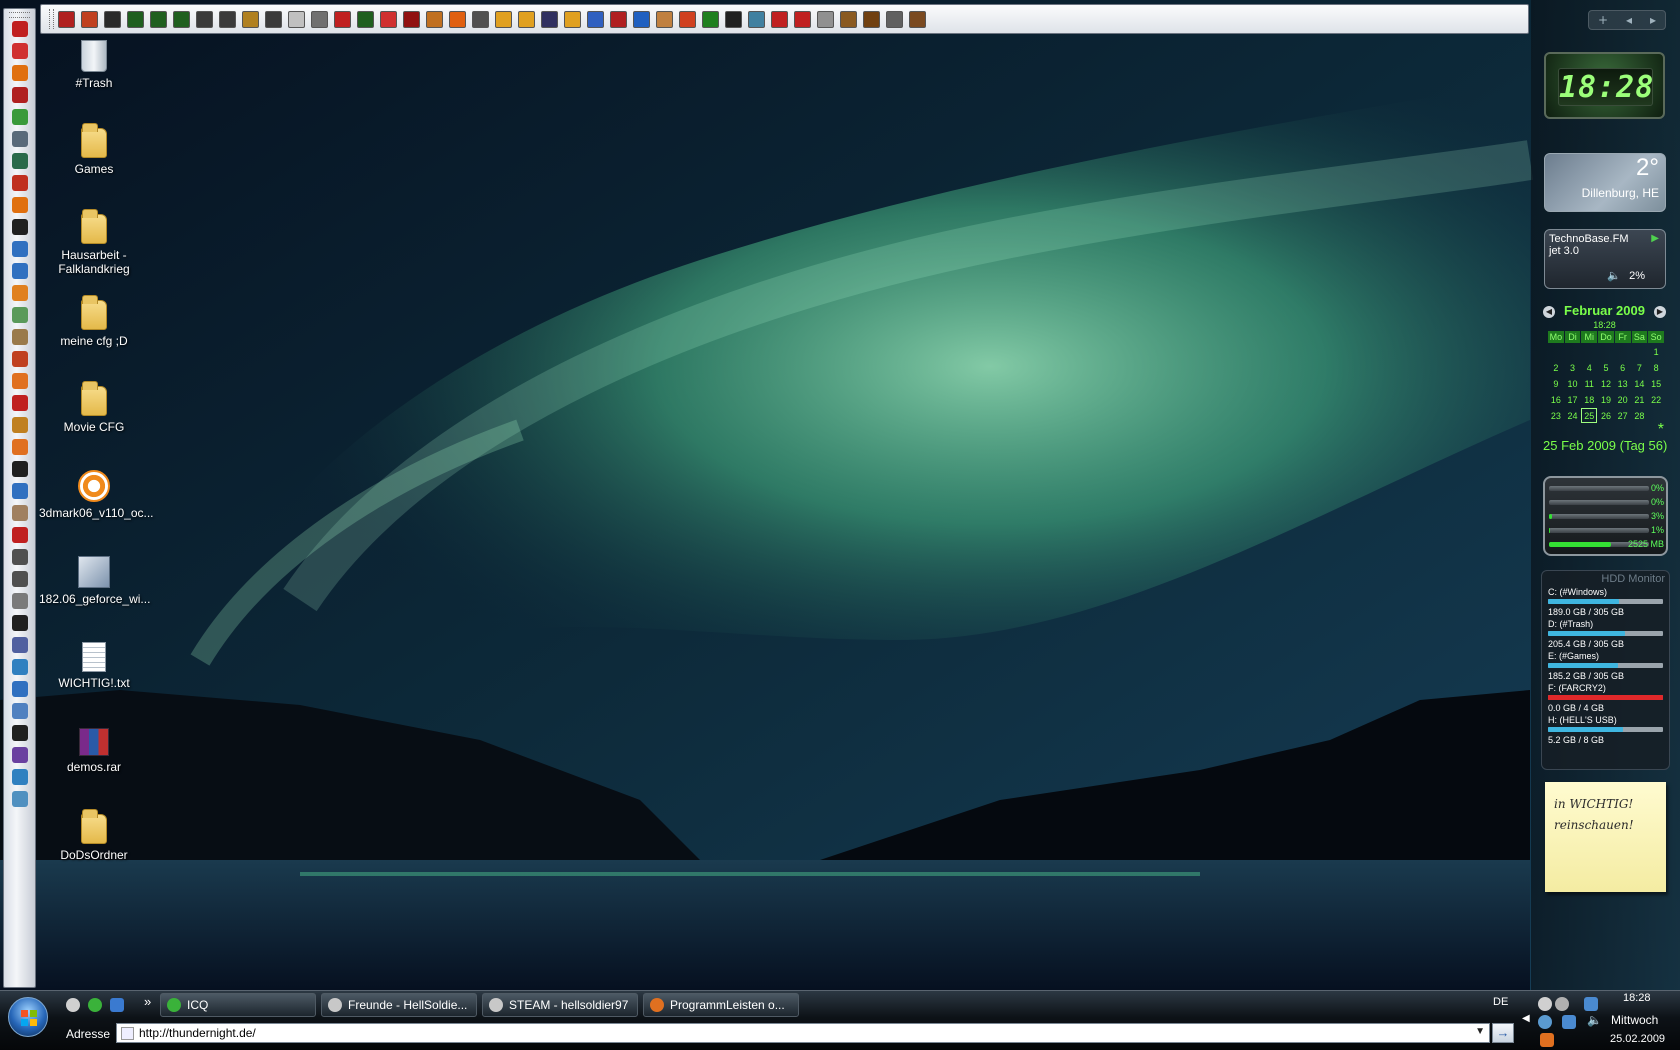  What do you see at coordinates (1640, 367) in the screenshot?
I see `calendar-day: 7` at bounding box center [1640, 367].